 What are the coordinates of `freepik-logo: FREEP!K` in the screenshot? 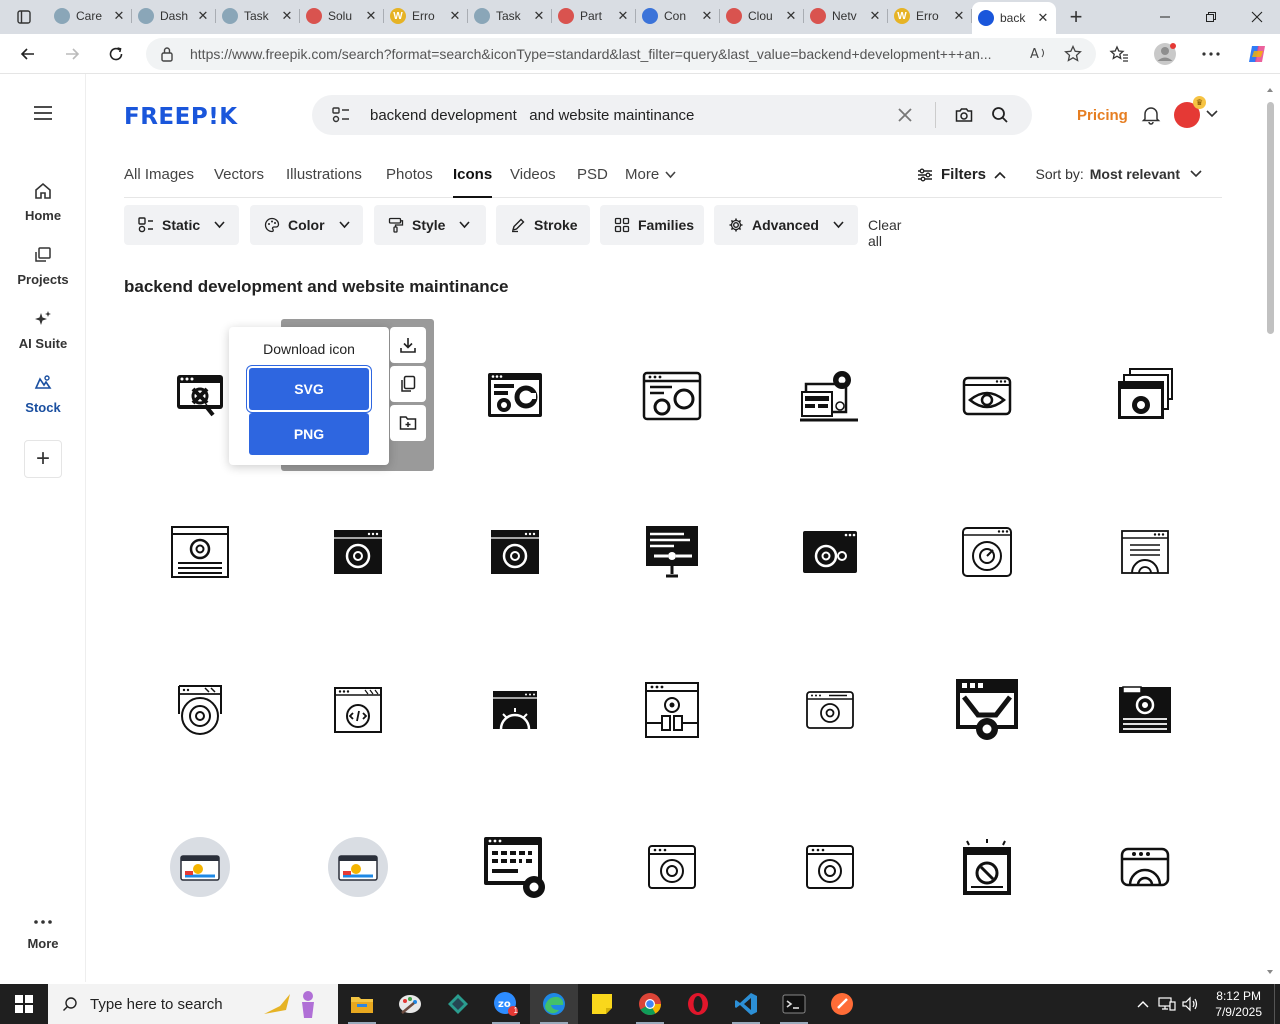 It's located at (181, 117).